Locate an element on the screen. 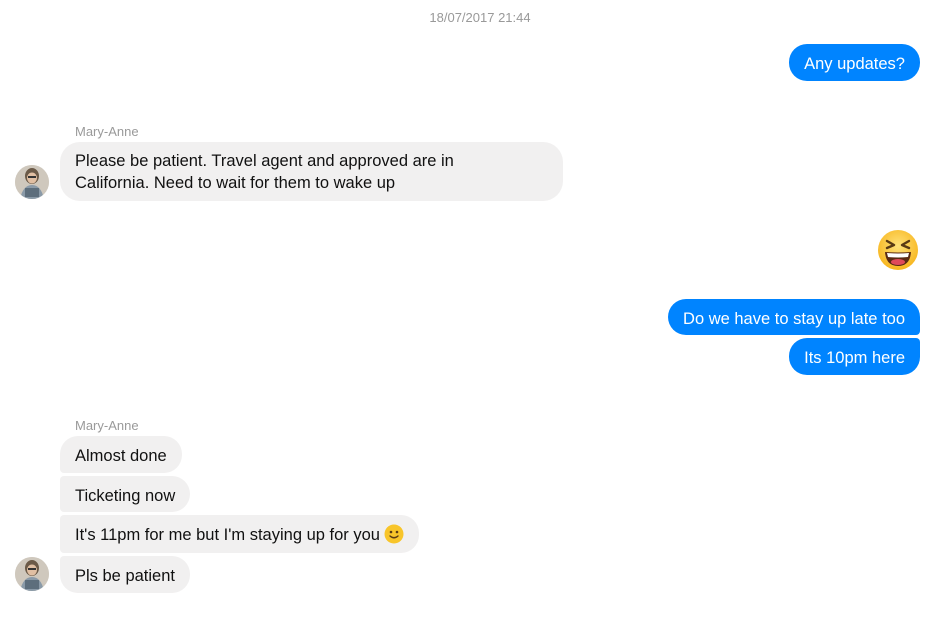  incoming-message: Pls be patient is located at coordinates (125, 574).